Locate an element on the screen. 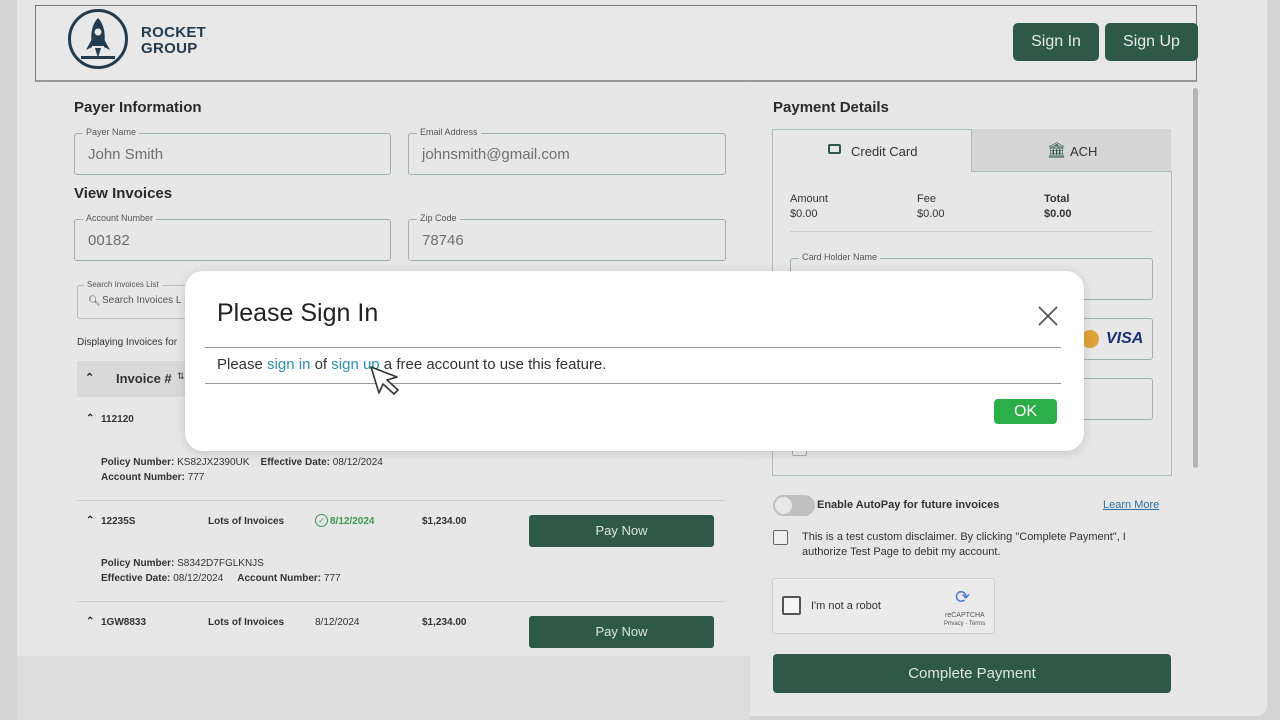 Image resolution: width=1280 pixels, height=720 pixels. modal-divider-top is located at coordinates (633, 347).